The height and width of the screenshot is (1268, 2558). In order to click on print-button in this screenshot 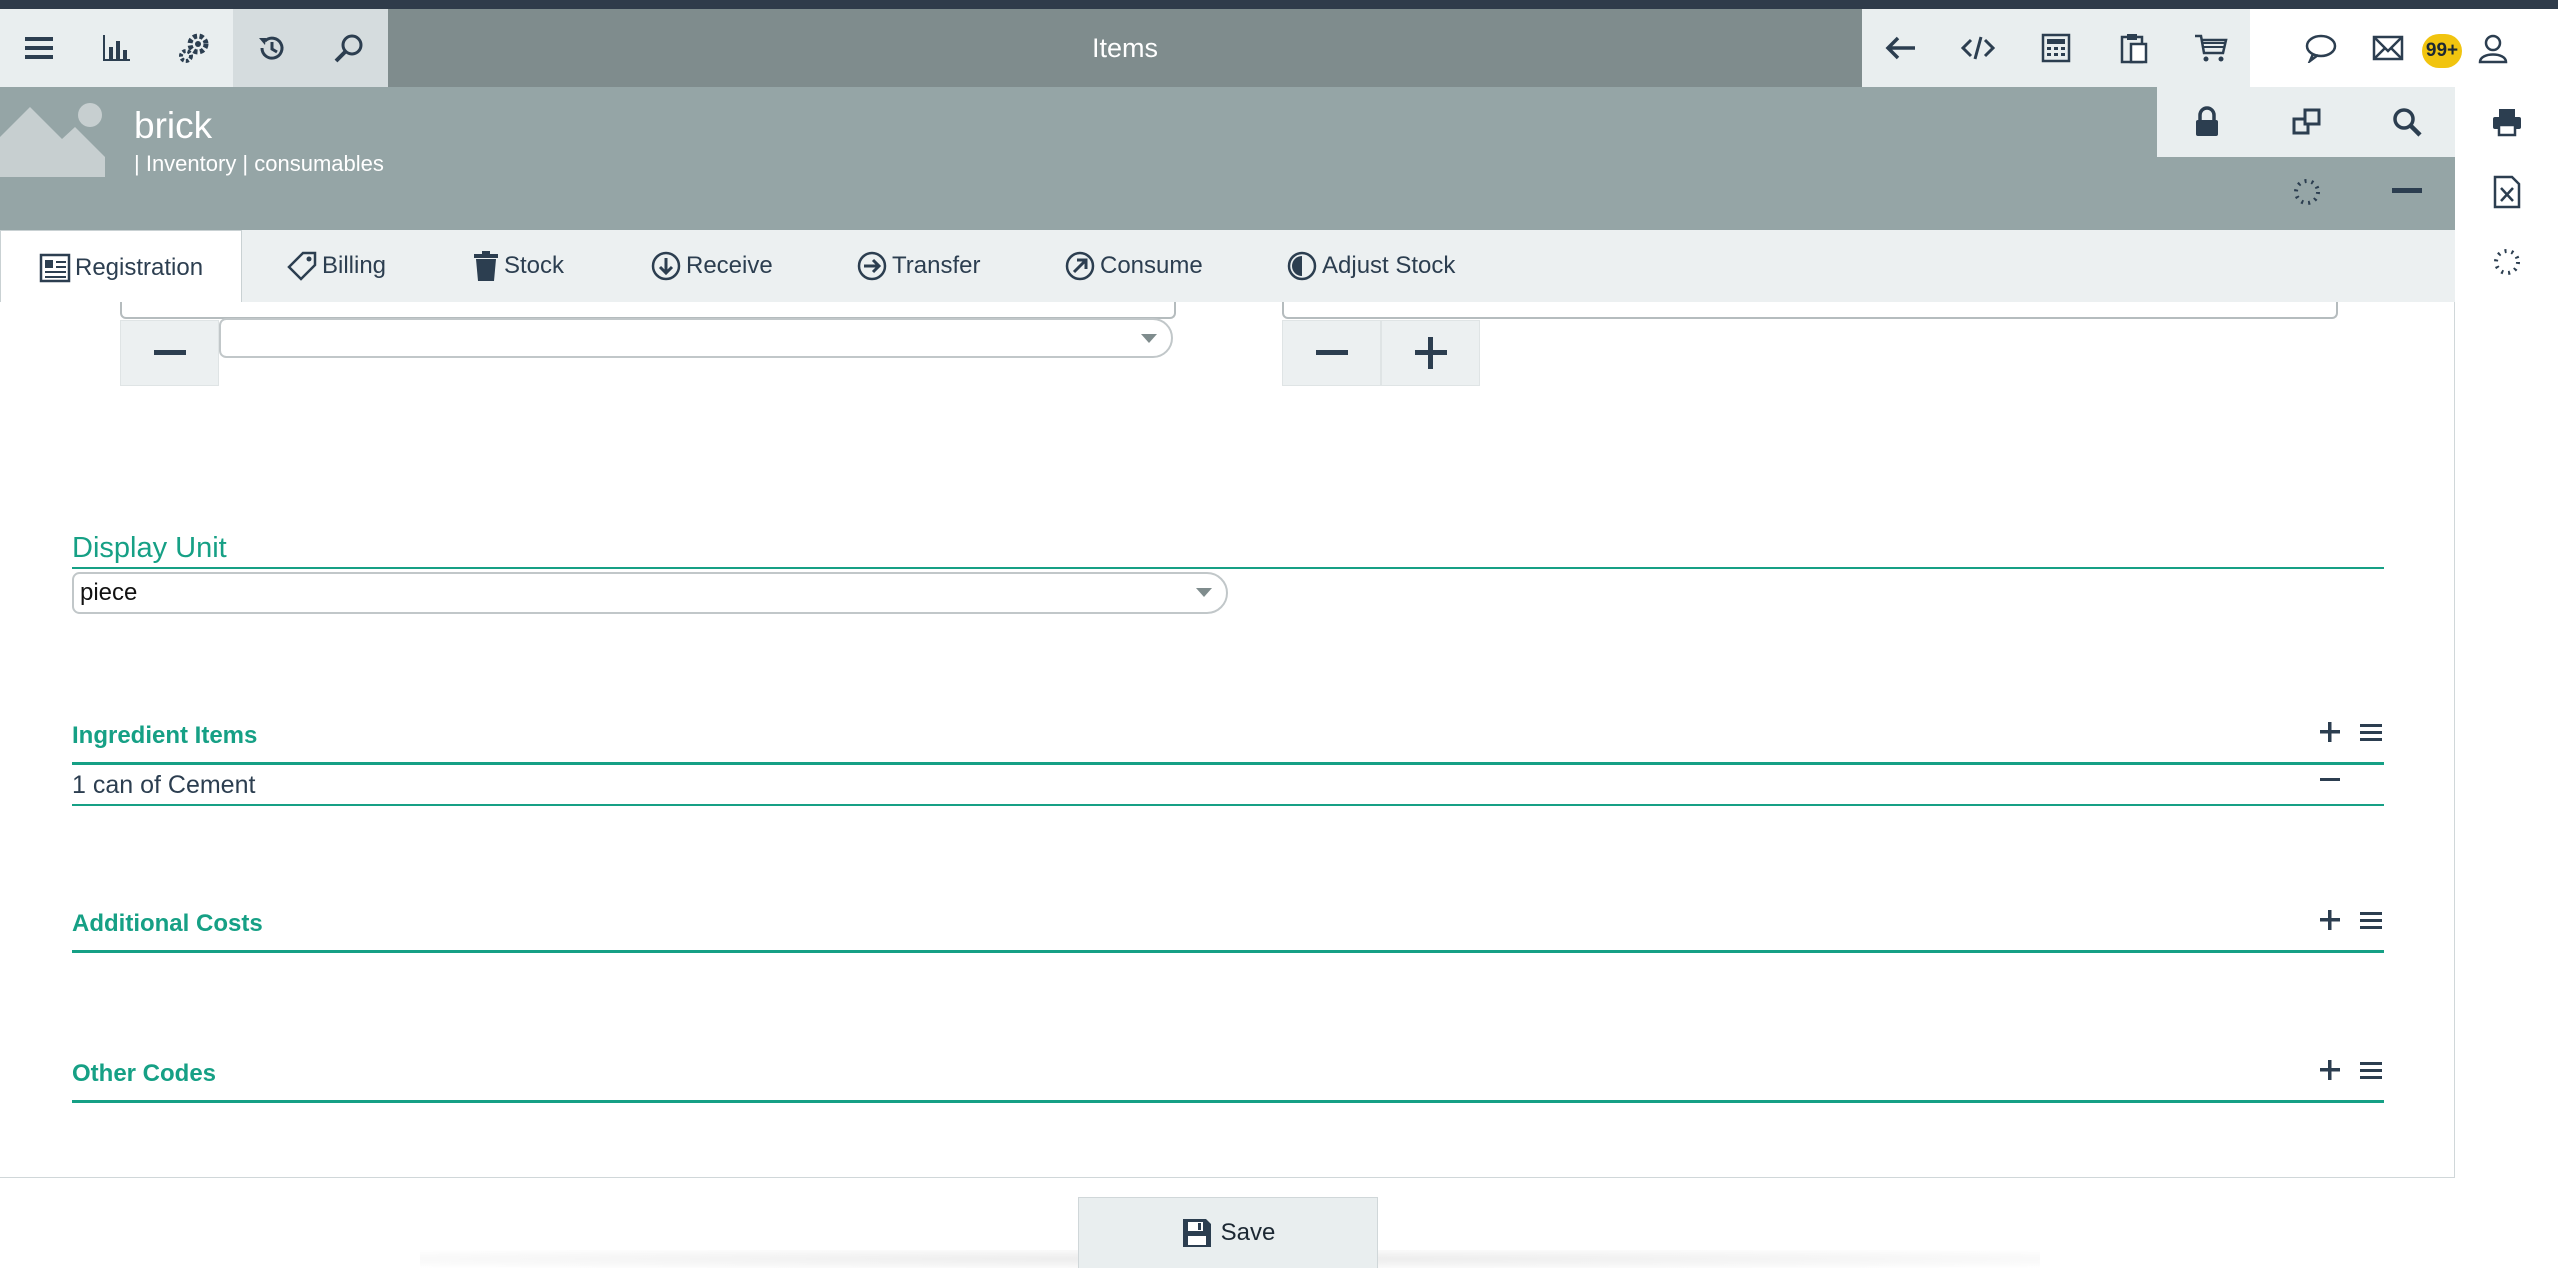, I will do `click(2506, 122)`.